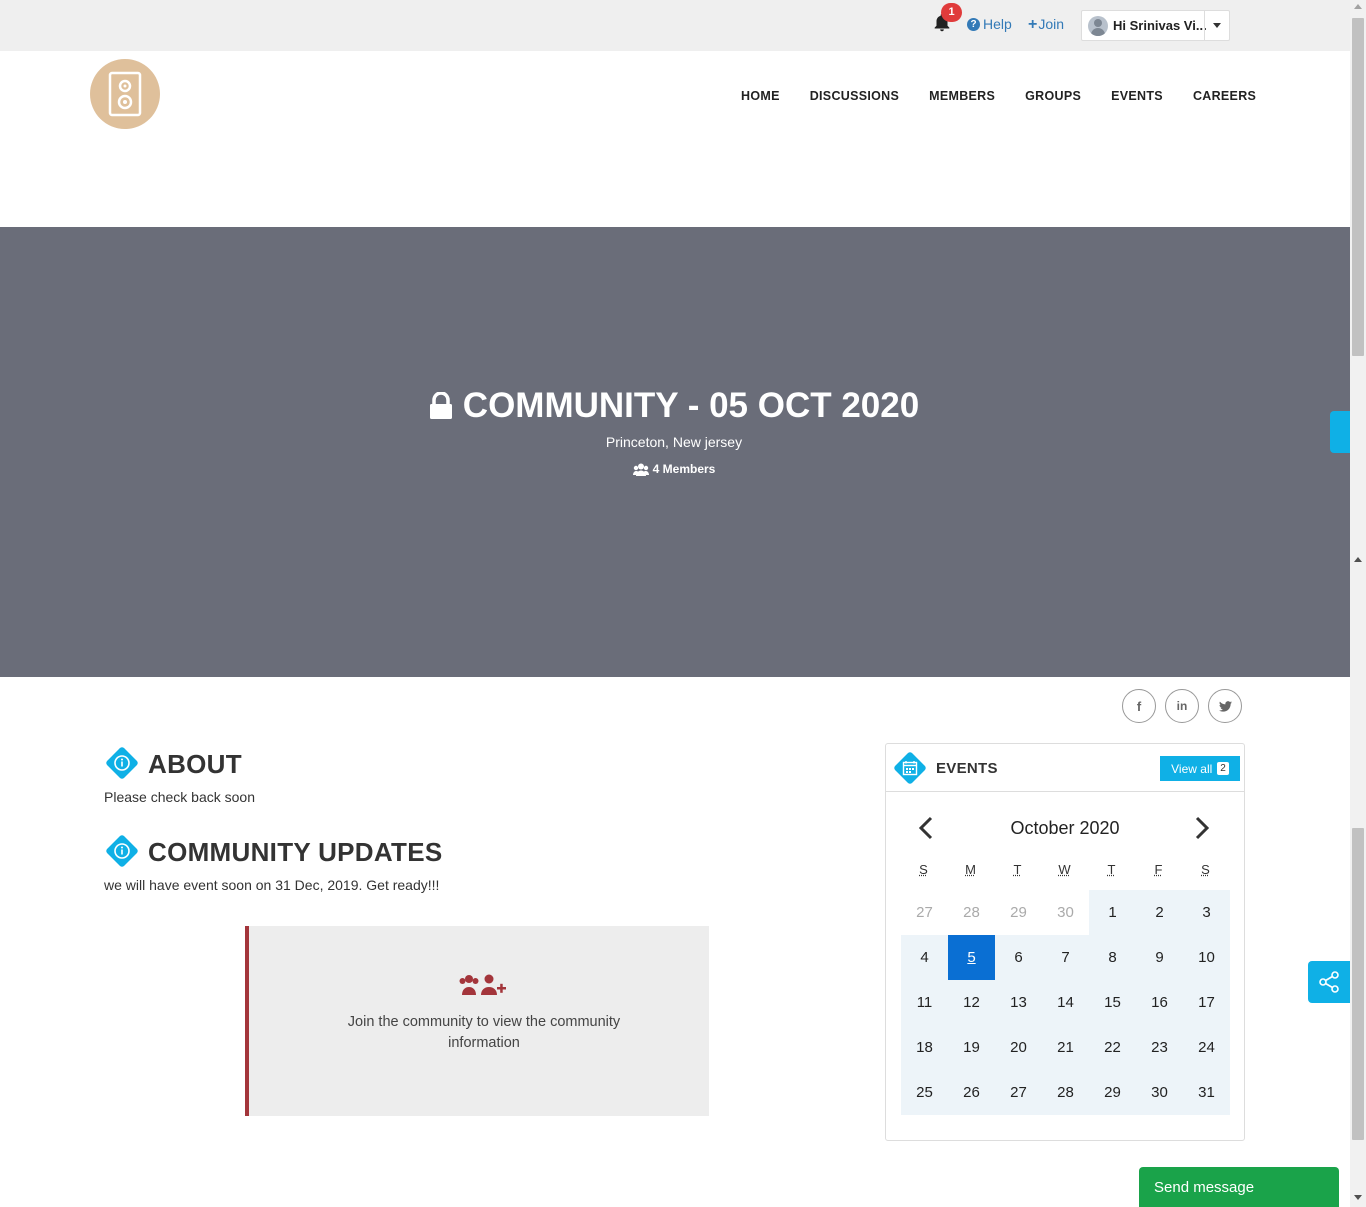 The width and height of the screenshot is (1366, 1207). Describe the element at coordinates (971, 1092) in the screenshot. I see `calendar-day: 26` at that location.